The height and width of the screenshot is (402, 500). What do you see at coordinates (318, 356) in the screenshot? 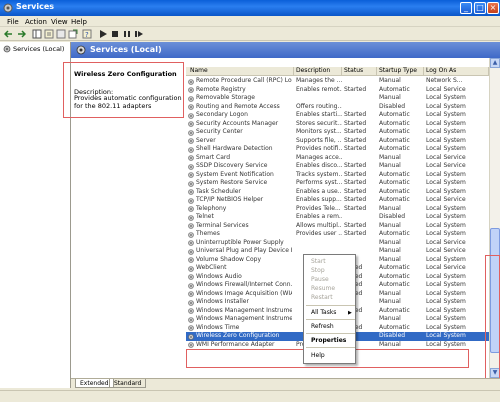
I see `menu-item-help: Help` at bounding box center [318, 356].